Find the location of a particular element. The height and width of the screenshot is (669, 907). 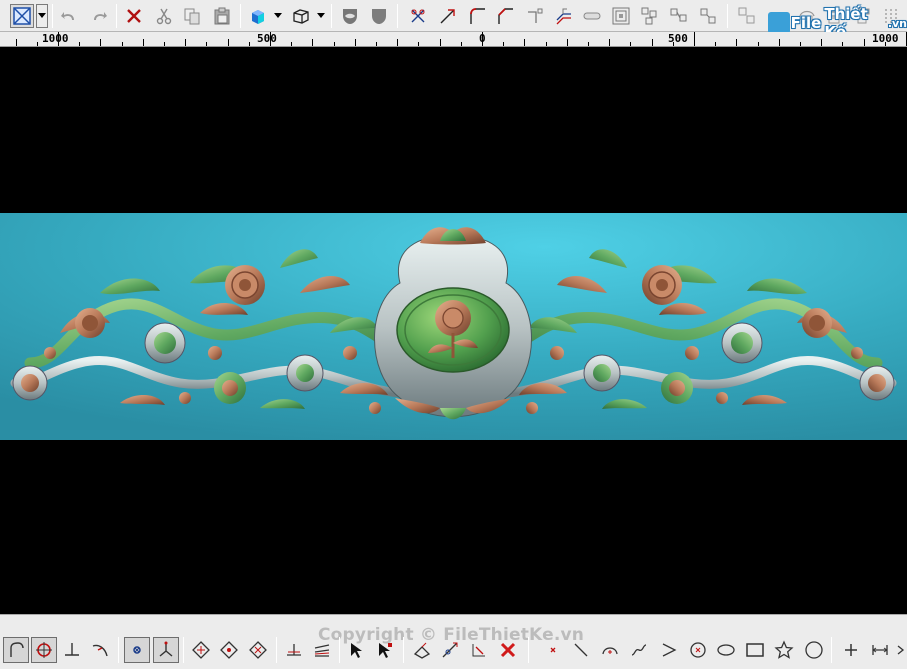

point-icon is located at coordinates (553, 650).